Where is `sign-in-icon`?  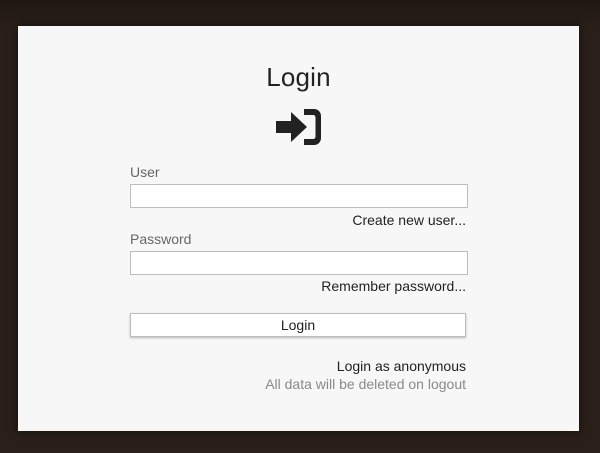
sign-in-icon is located at coordinates (298, 127).